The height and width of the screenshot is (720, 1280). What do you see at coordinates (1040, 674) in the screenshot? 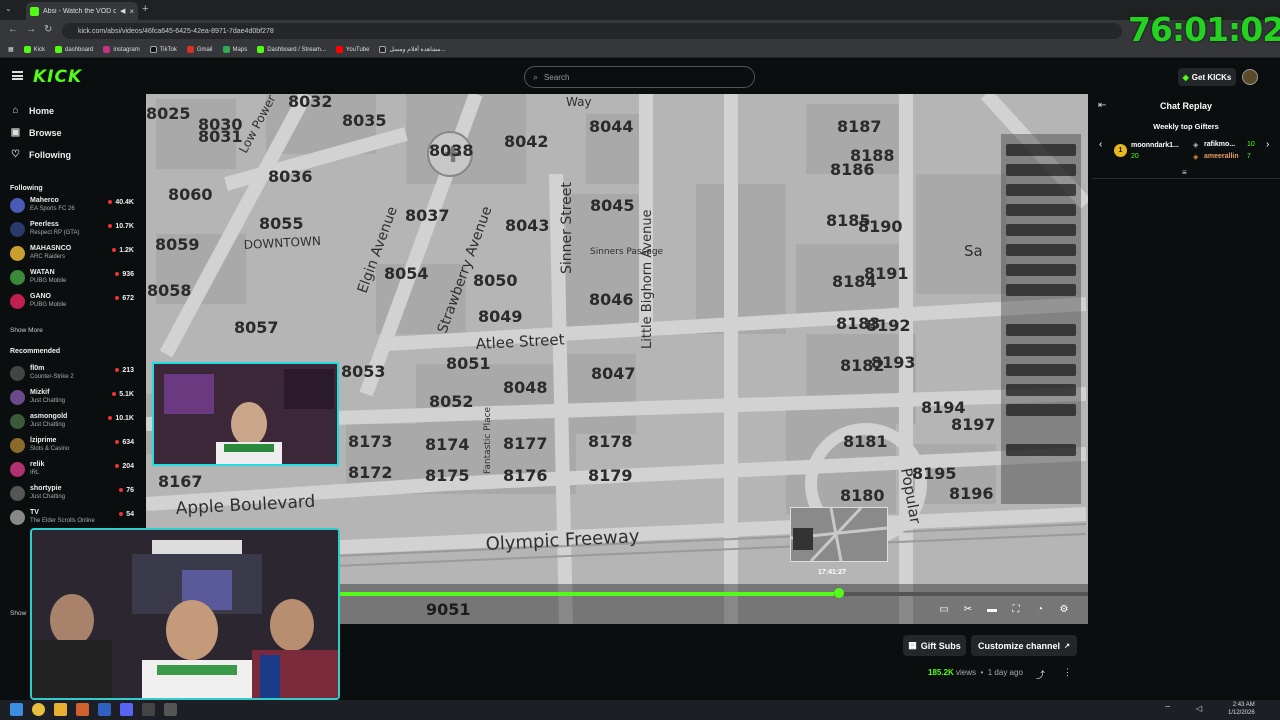
I see `share-icon: ⤴` at bounding box center [1040, 674].